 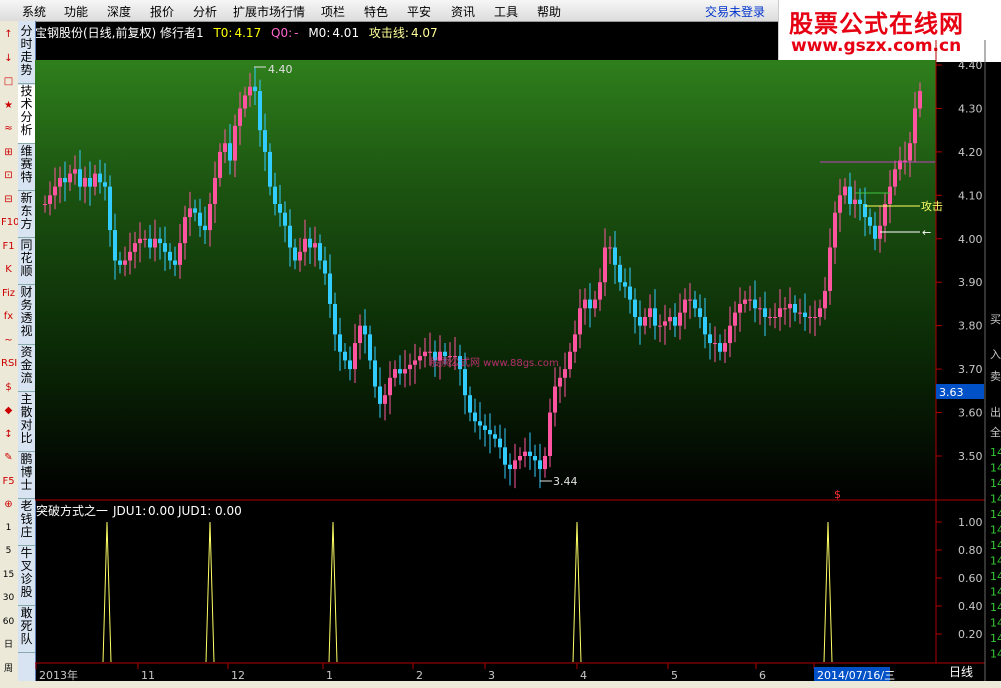 What do you see at coordinates (995, 432) in the screenshot?
I see `right-col-4: 全` at bounding box center [995, 432].